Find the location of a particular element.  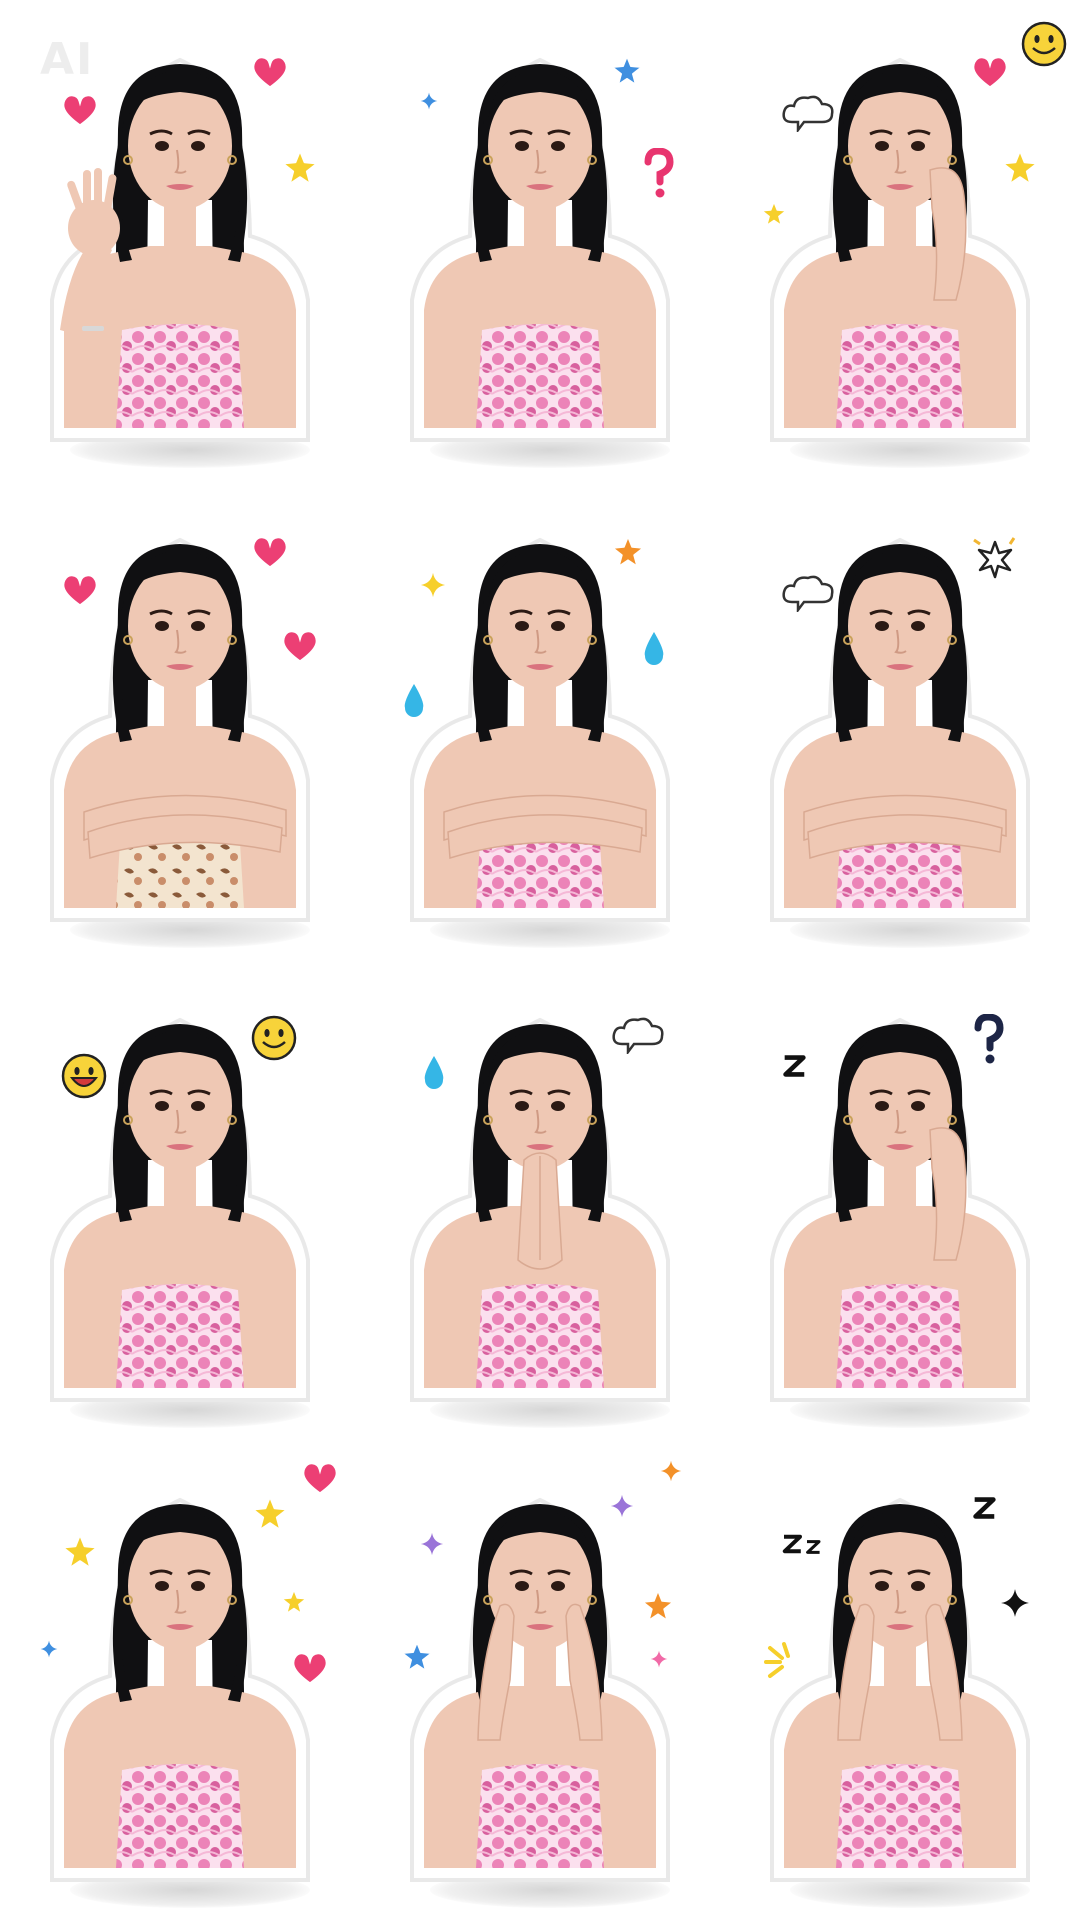

sticker-laughing-wink is located at coordinates (540, 240).